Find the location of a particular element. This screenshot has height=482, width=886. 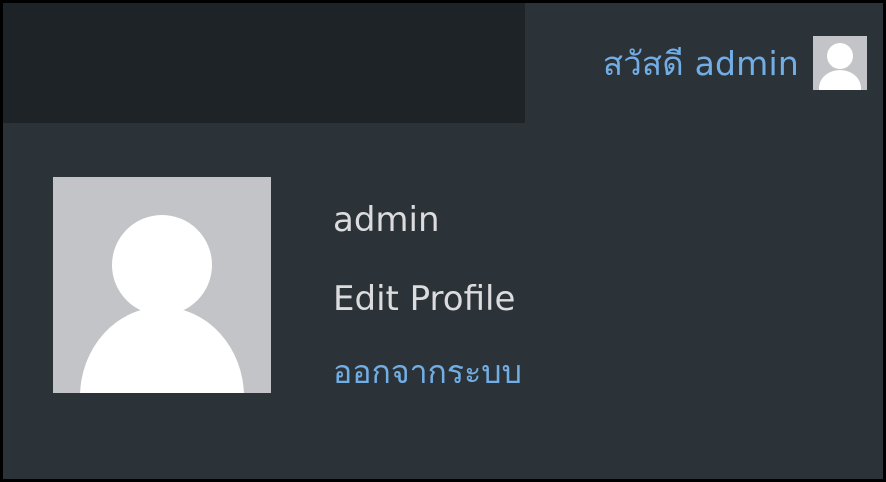

my-account-menu: สวัสดี admin is located at coordinates (704, 63).